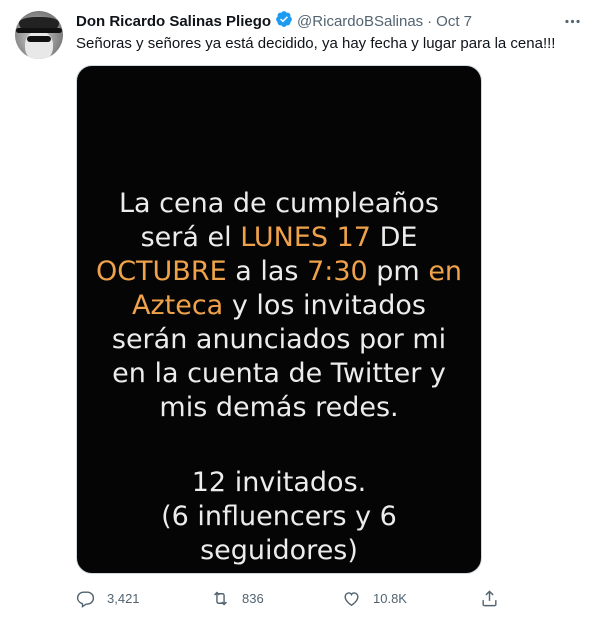  I want to click on image-line: (6 influencers y 6, so click(279, 516).